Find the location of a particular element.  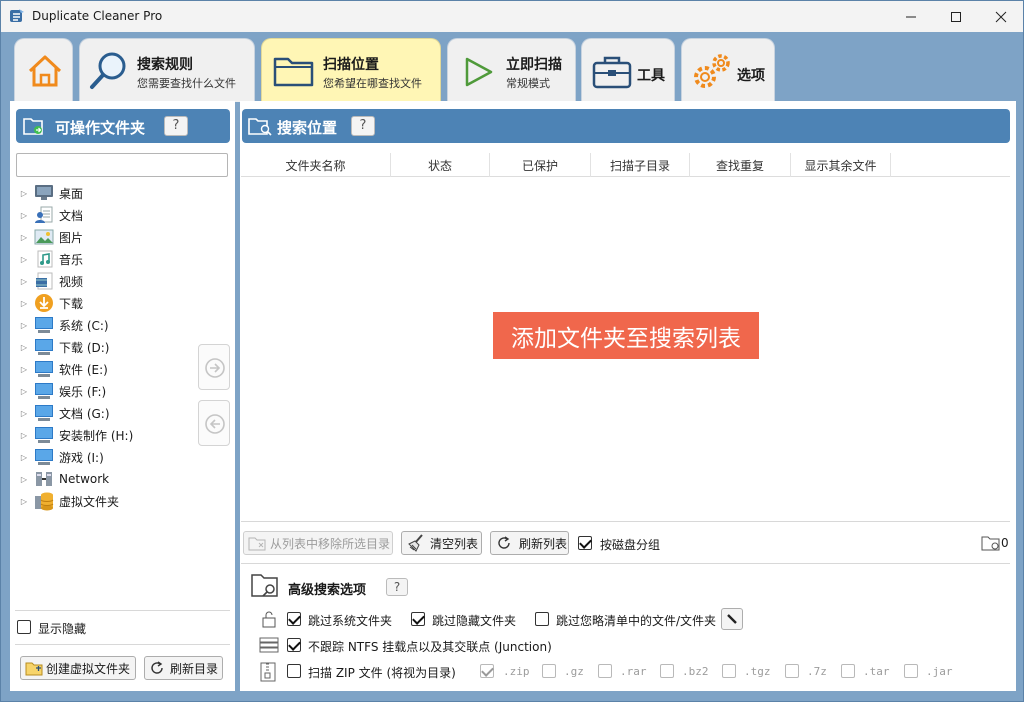

archive-gz-checkbox is located at coordinates (549, 671).